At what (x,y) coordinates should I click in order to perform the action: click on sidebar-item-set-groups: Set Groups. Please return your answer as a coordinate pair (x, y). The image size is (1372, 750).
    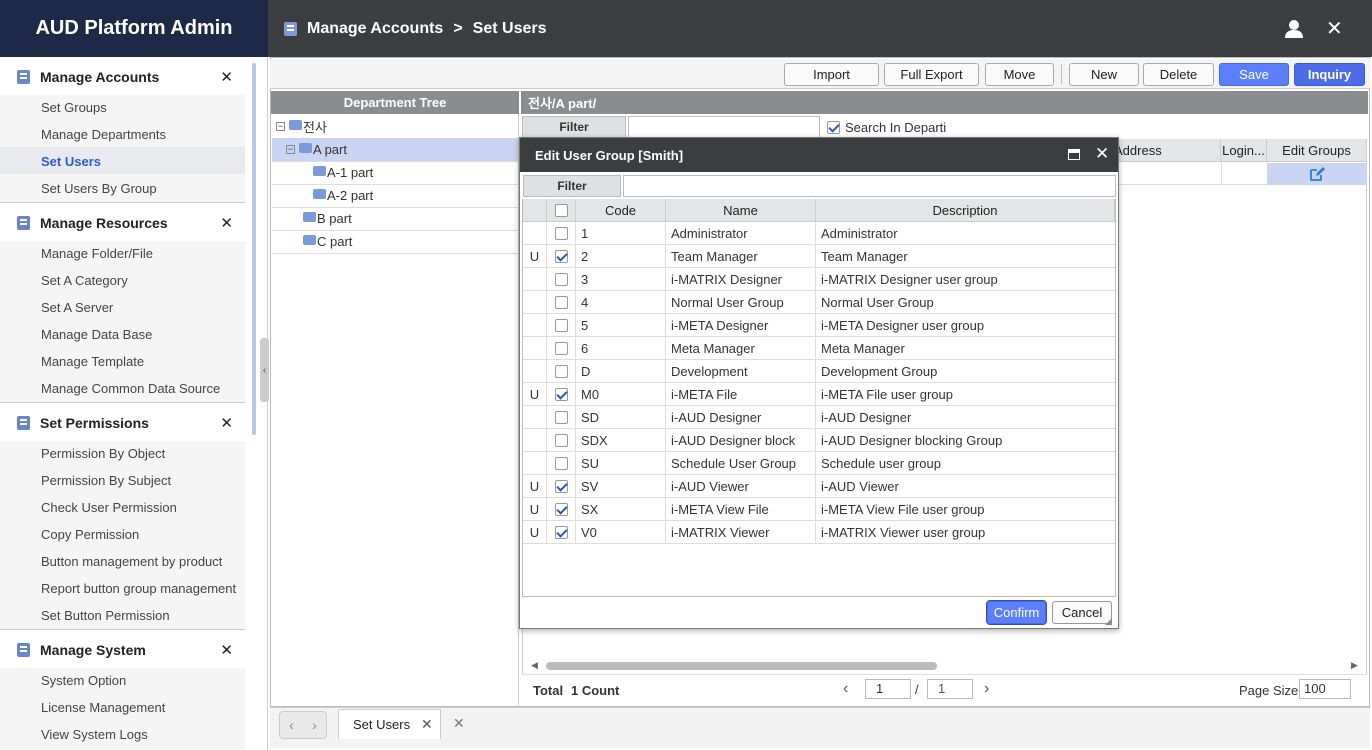
    Looking at the image, I should click on (74, 107).